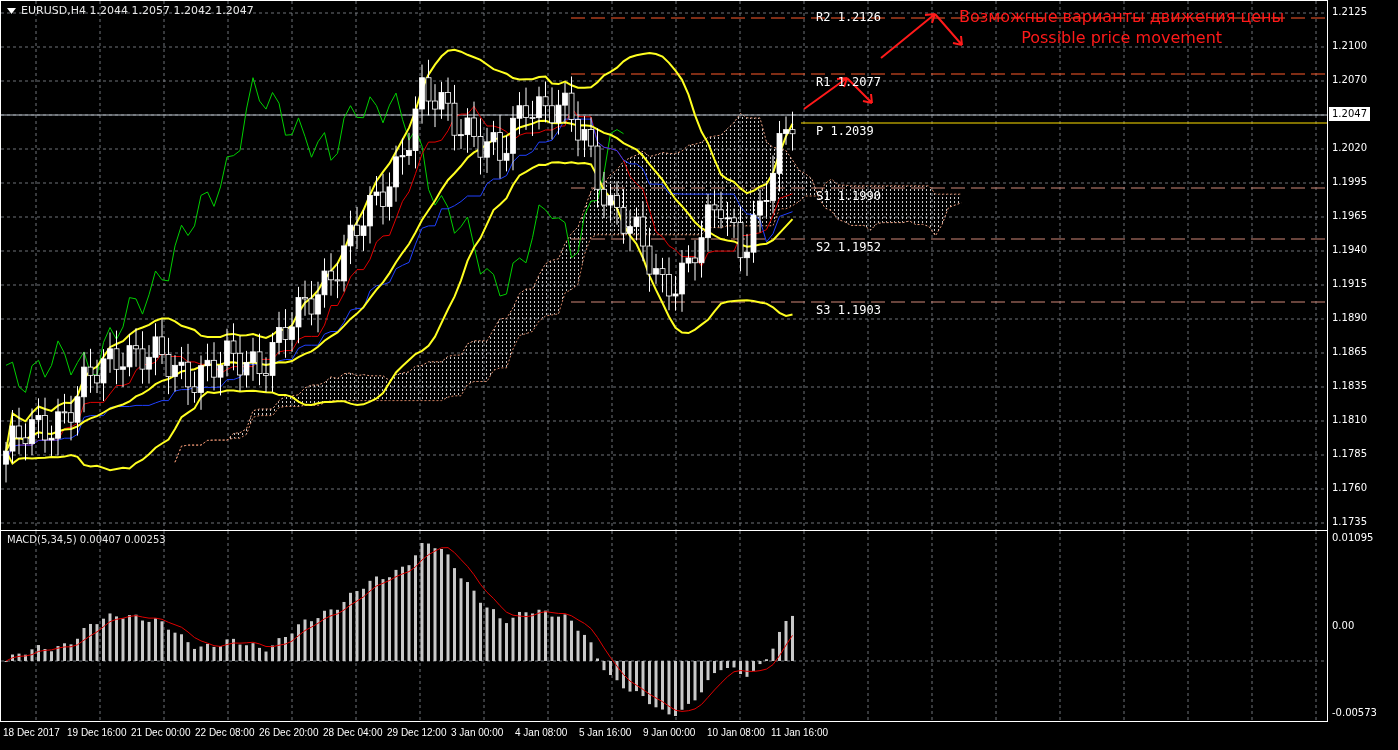  I want to click on price-axis-label: 1.1890, so click(1349, 318).